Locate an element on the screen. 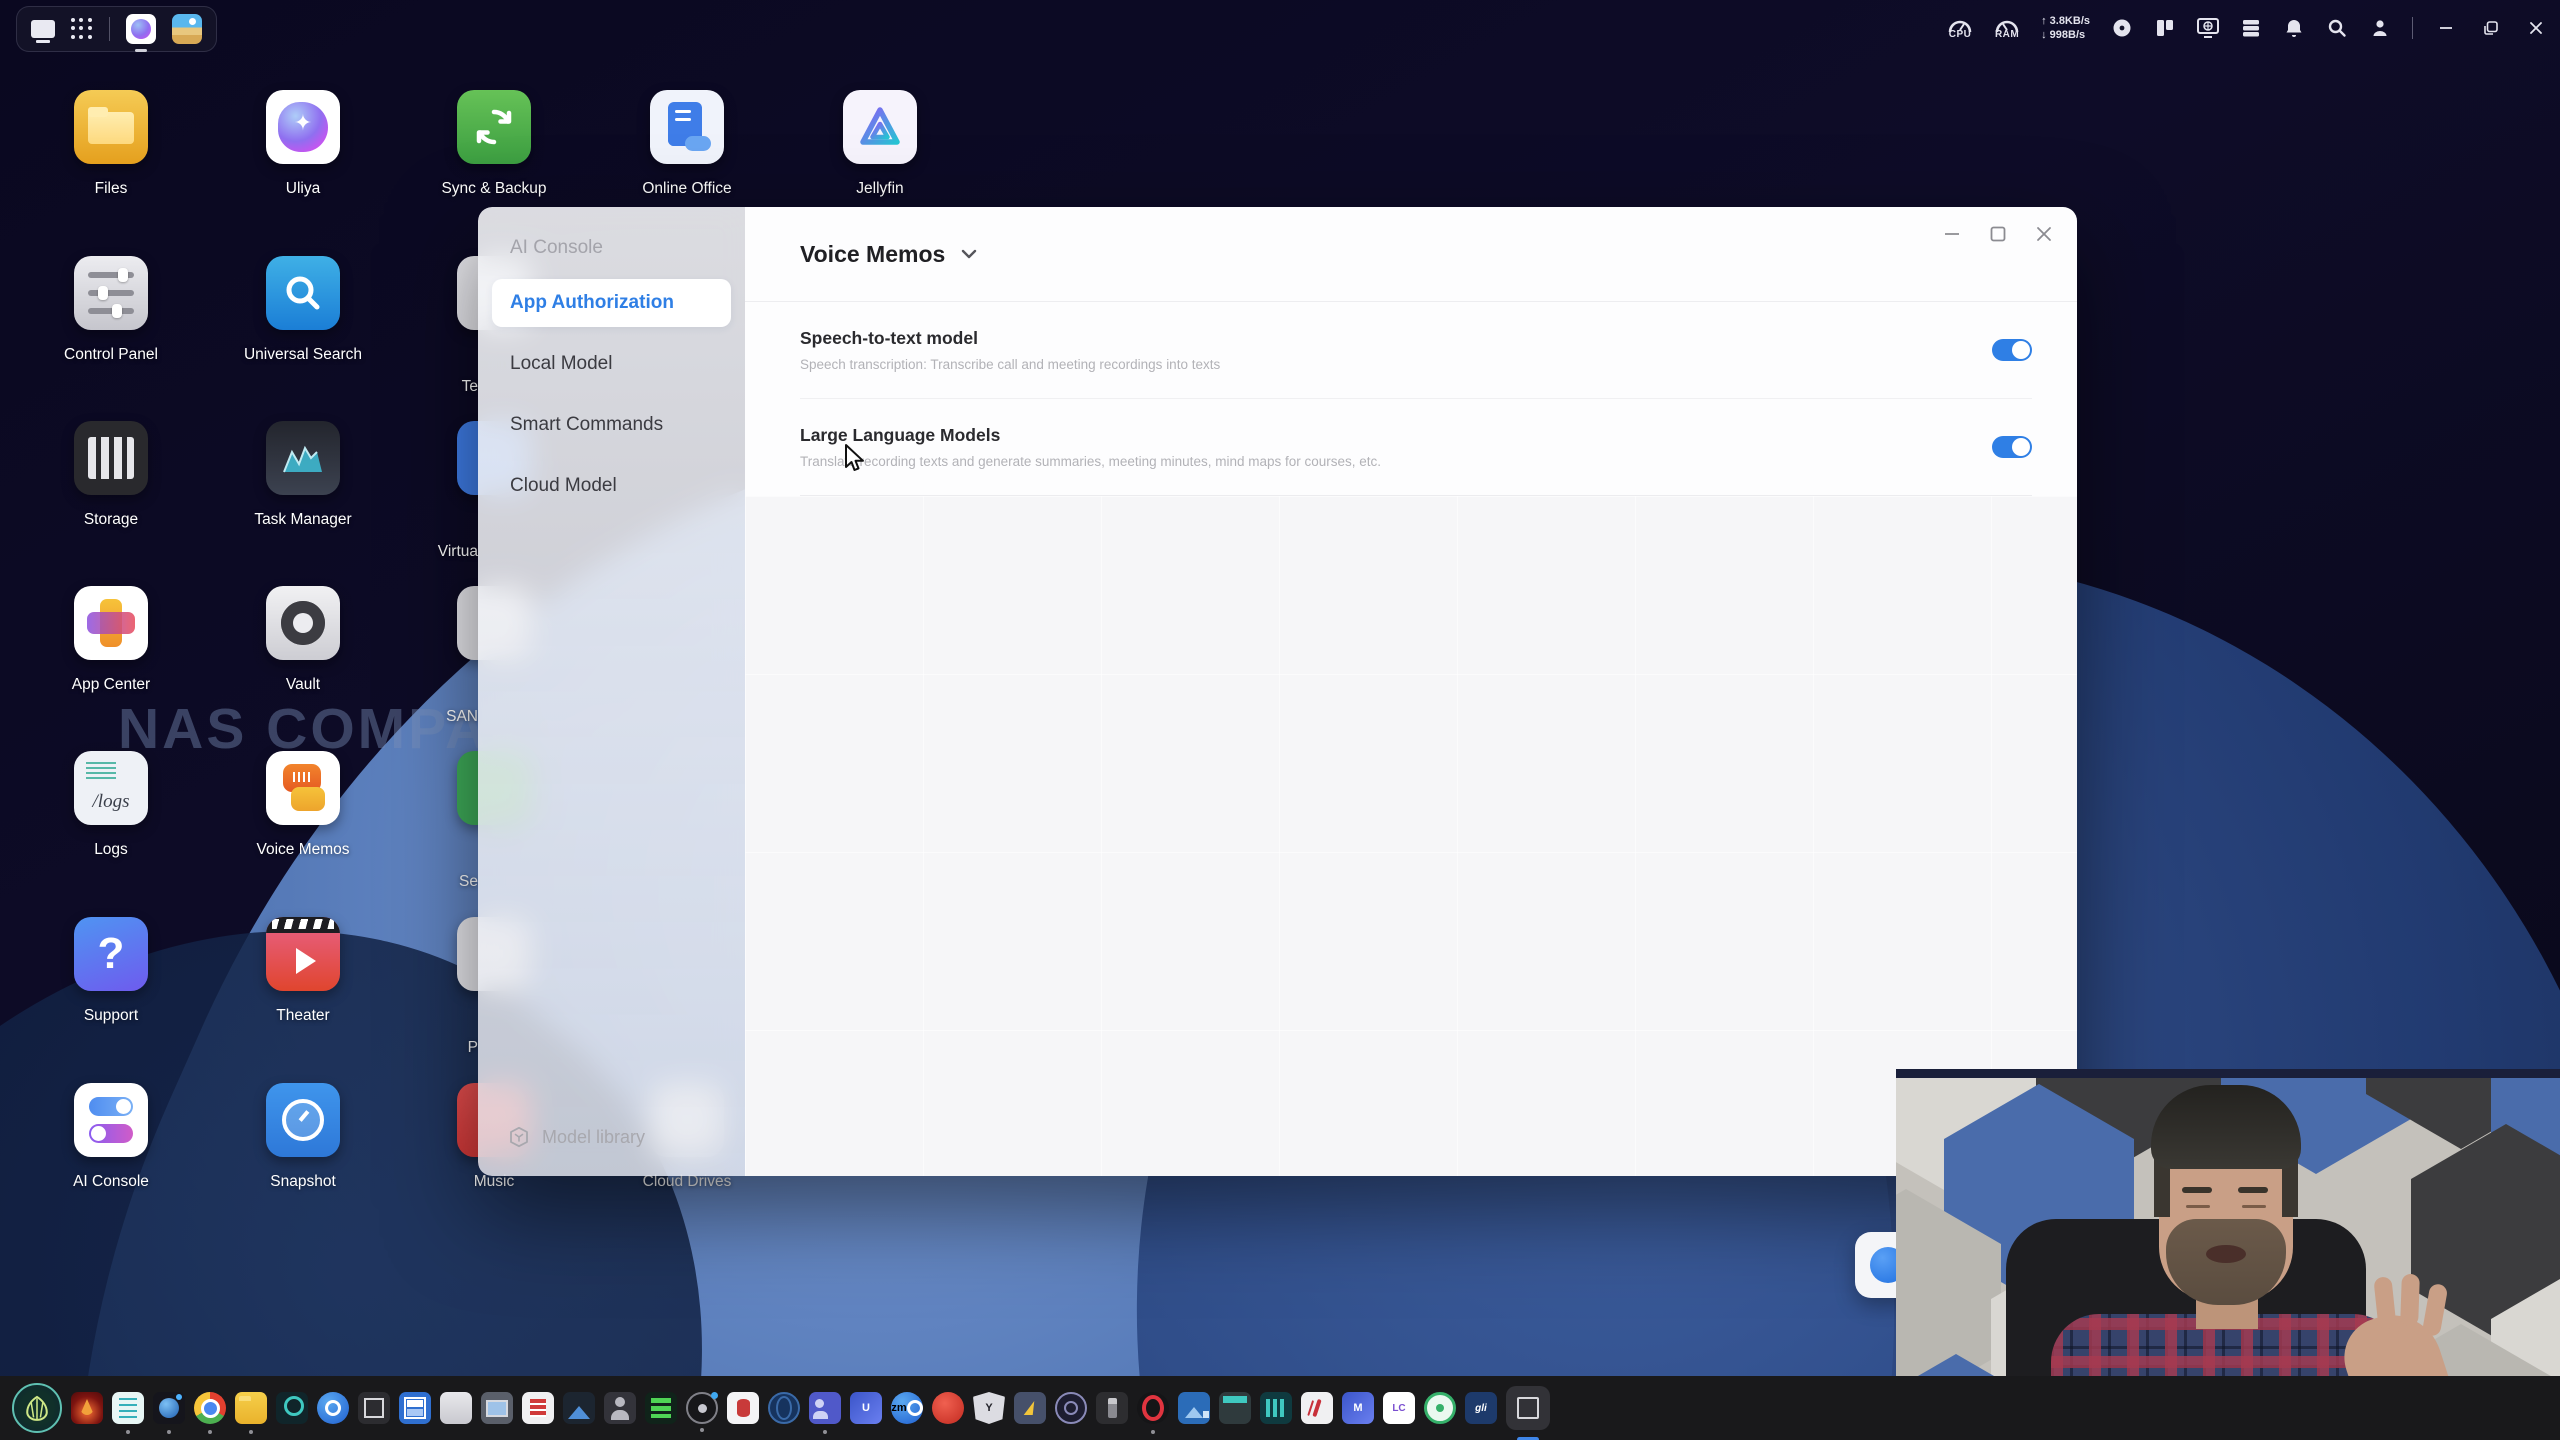 The image size is (2560, 1440). window-close-button is located at coordinates (2044, 234).